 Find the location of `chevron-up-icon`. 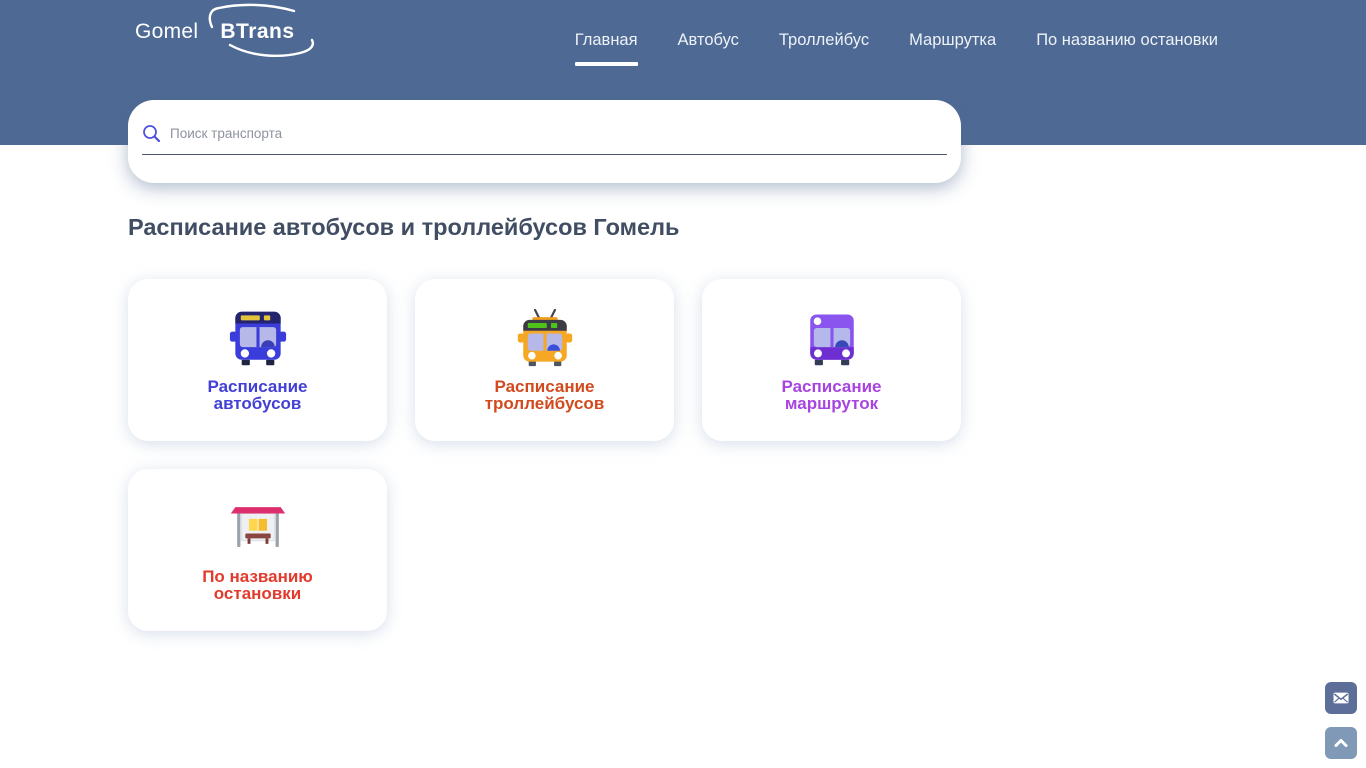

chevron-up-icon is located at coordinates (1341, 743).